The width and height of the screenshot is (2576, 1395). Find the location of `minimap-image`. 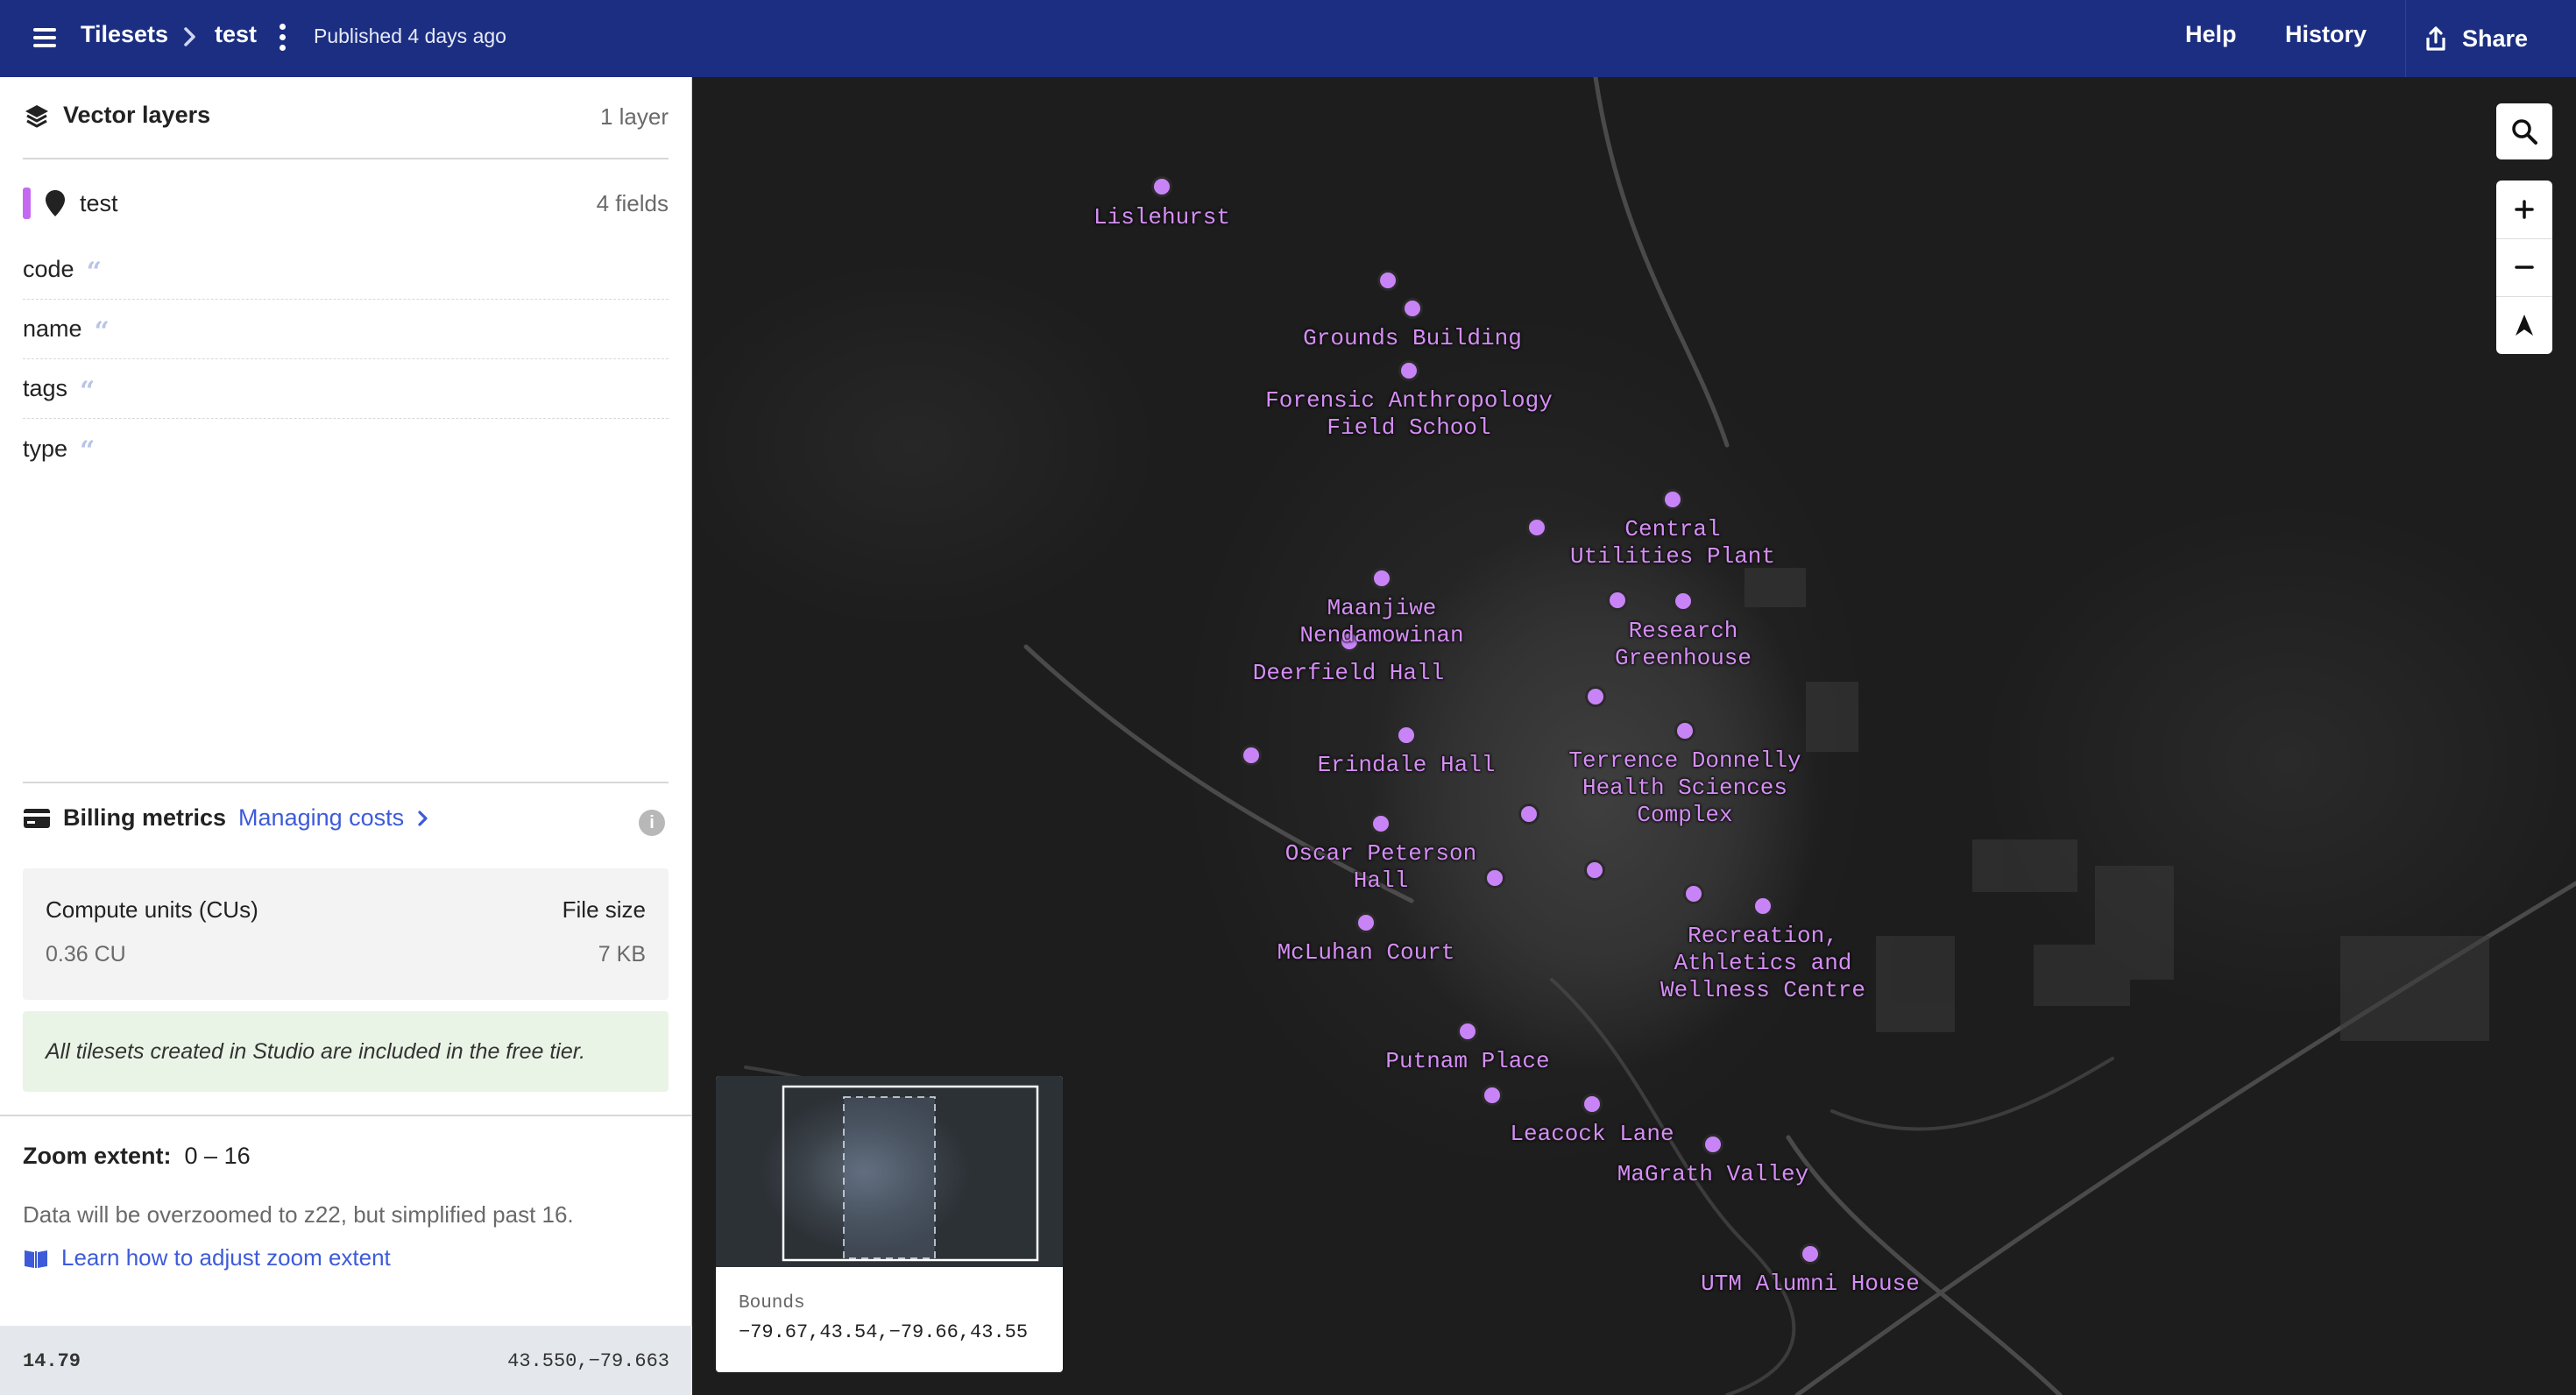

minimap-image is located at coordinates (889, 1171).